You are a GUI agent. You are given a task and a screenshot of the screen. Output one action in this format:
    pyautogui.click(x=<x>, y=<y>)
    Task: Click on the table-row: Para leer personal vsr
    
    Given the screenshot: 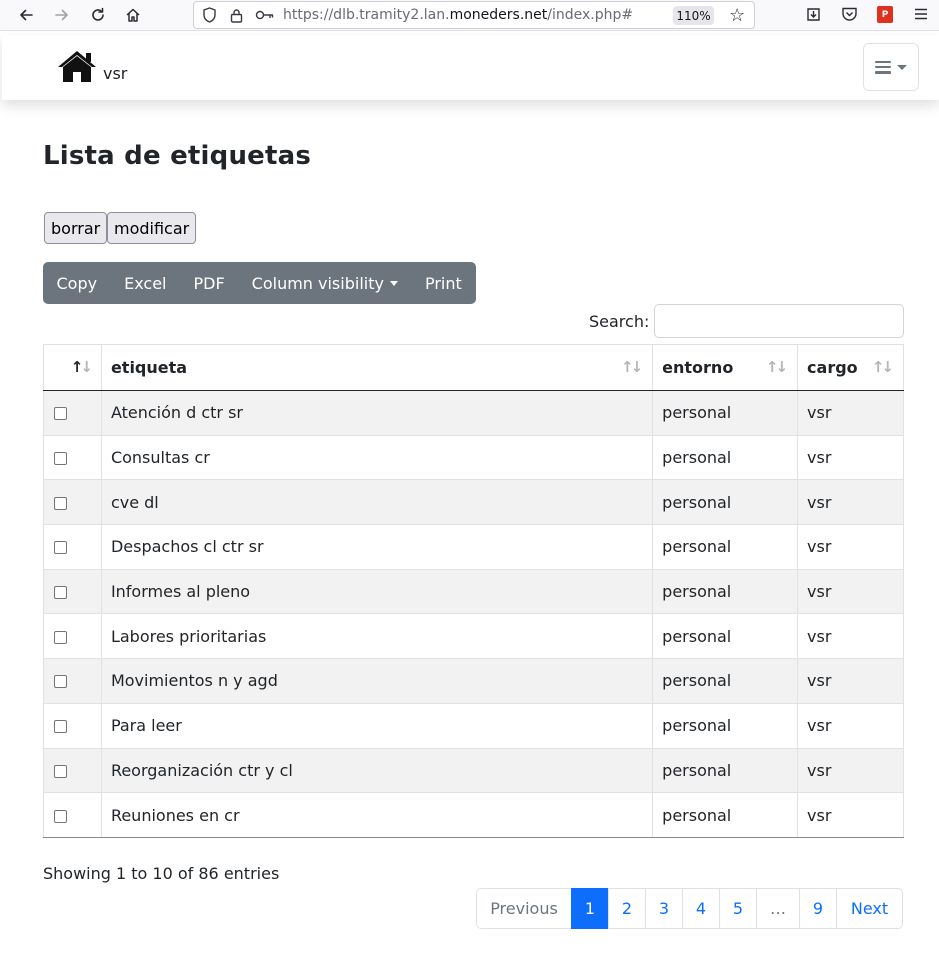 What is the action you would take?
    pyautogui.click(x=473, y=726)
    